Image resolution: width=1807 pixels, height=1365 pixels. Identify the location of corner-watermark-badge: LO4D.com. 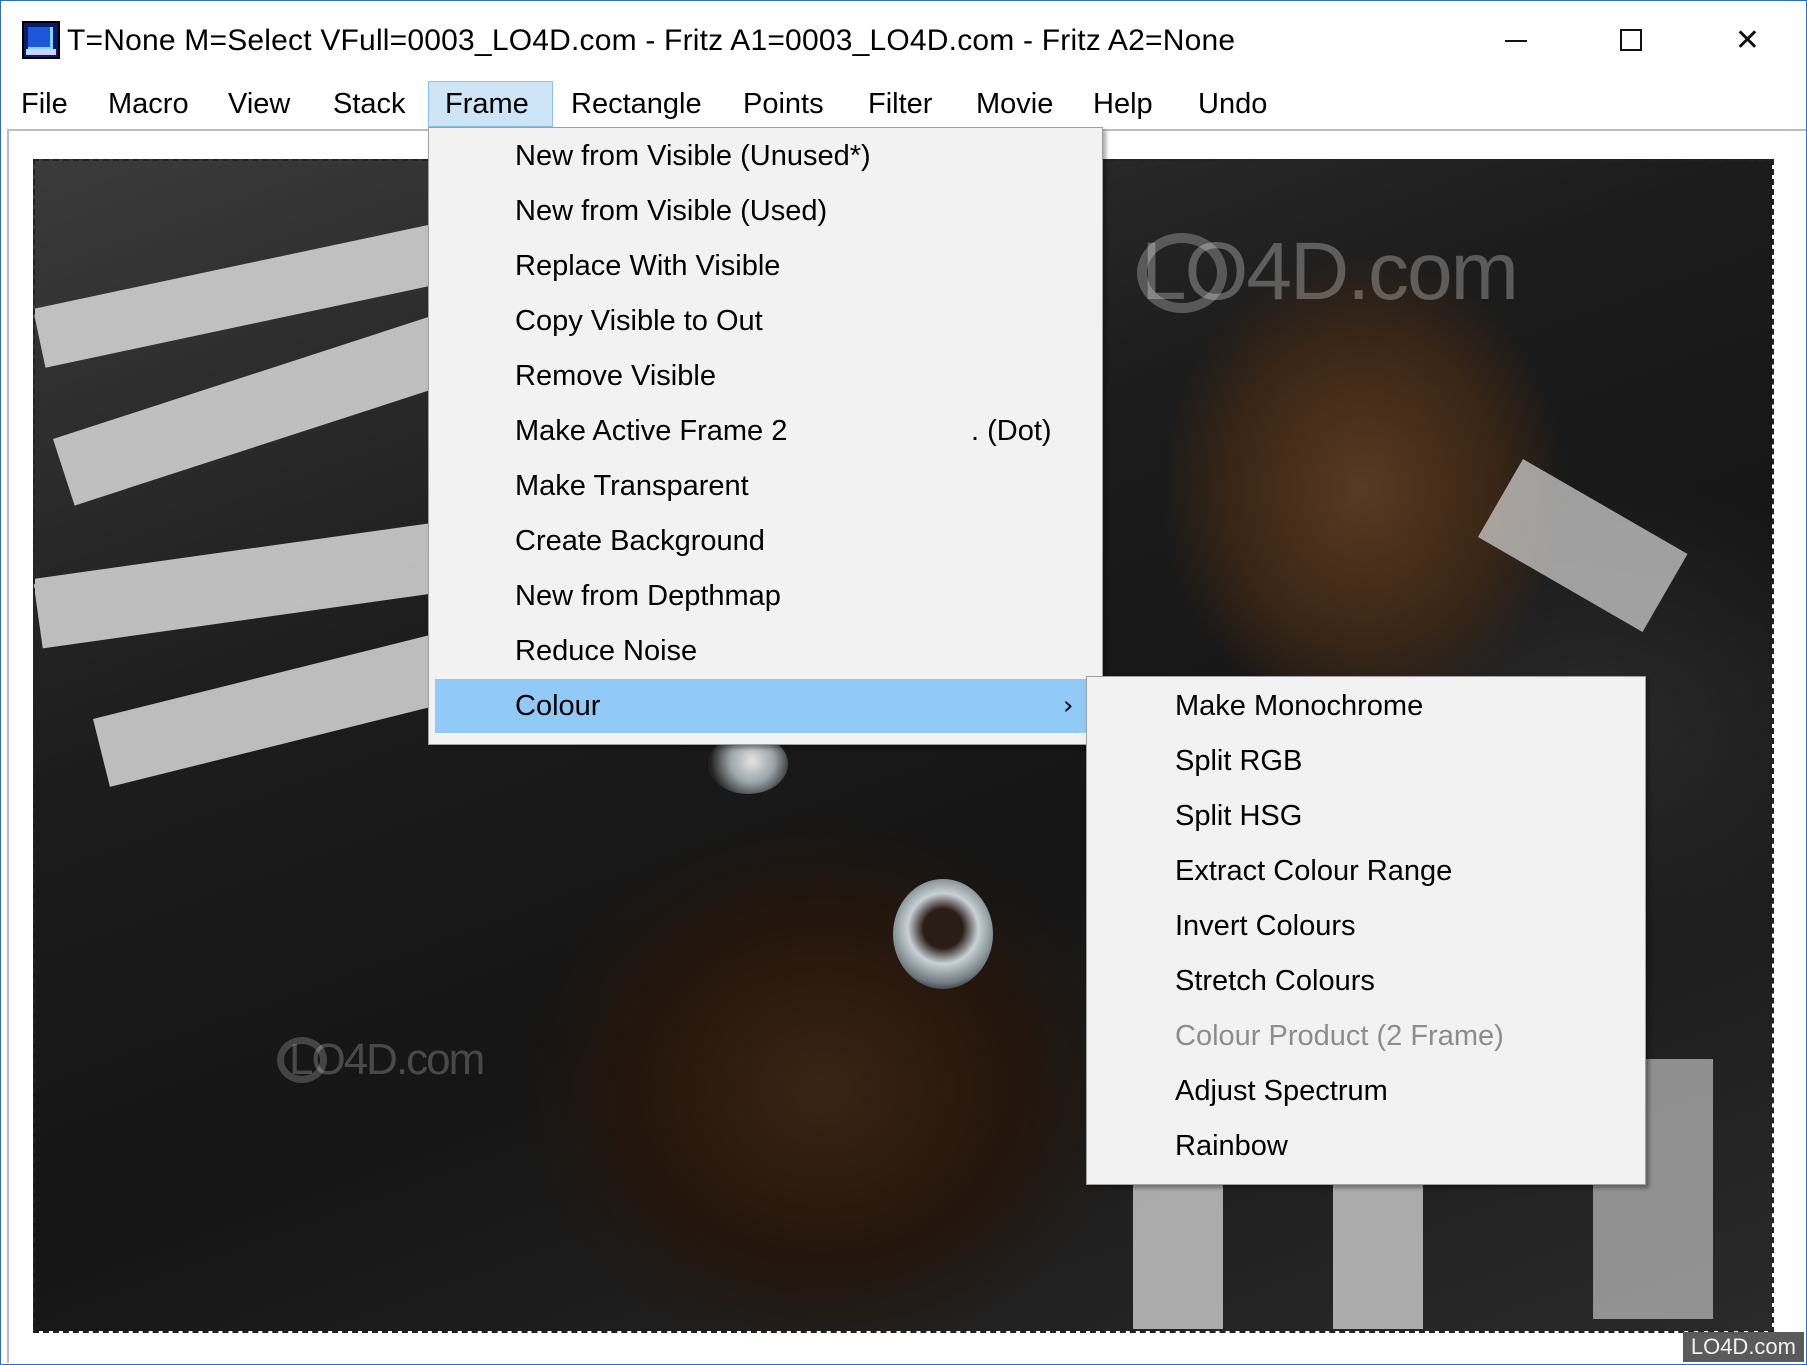
(1743, 1347).